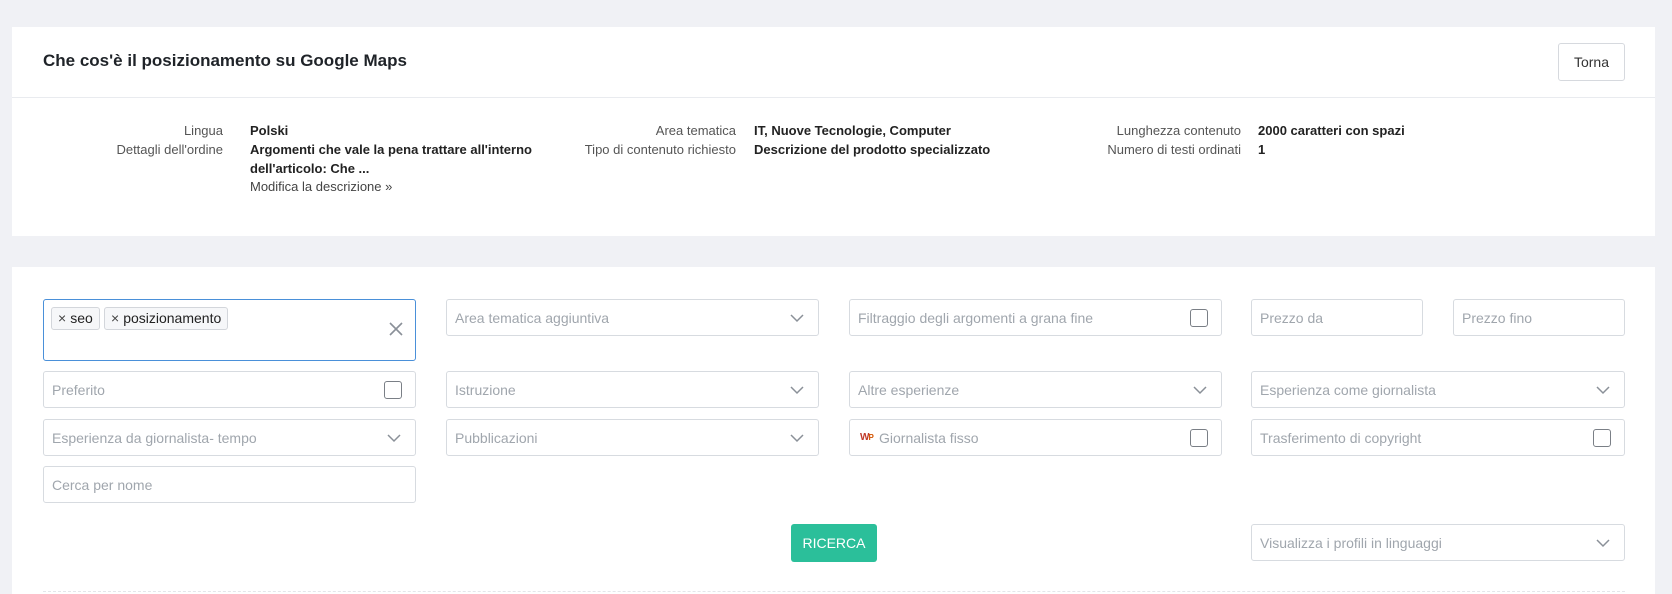  What do you see at coordinates (75, 318) in the screenshot?
I see `tag-seo: × seo` at bounding box center [75, 318].